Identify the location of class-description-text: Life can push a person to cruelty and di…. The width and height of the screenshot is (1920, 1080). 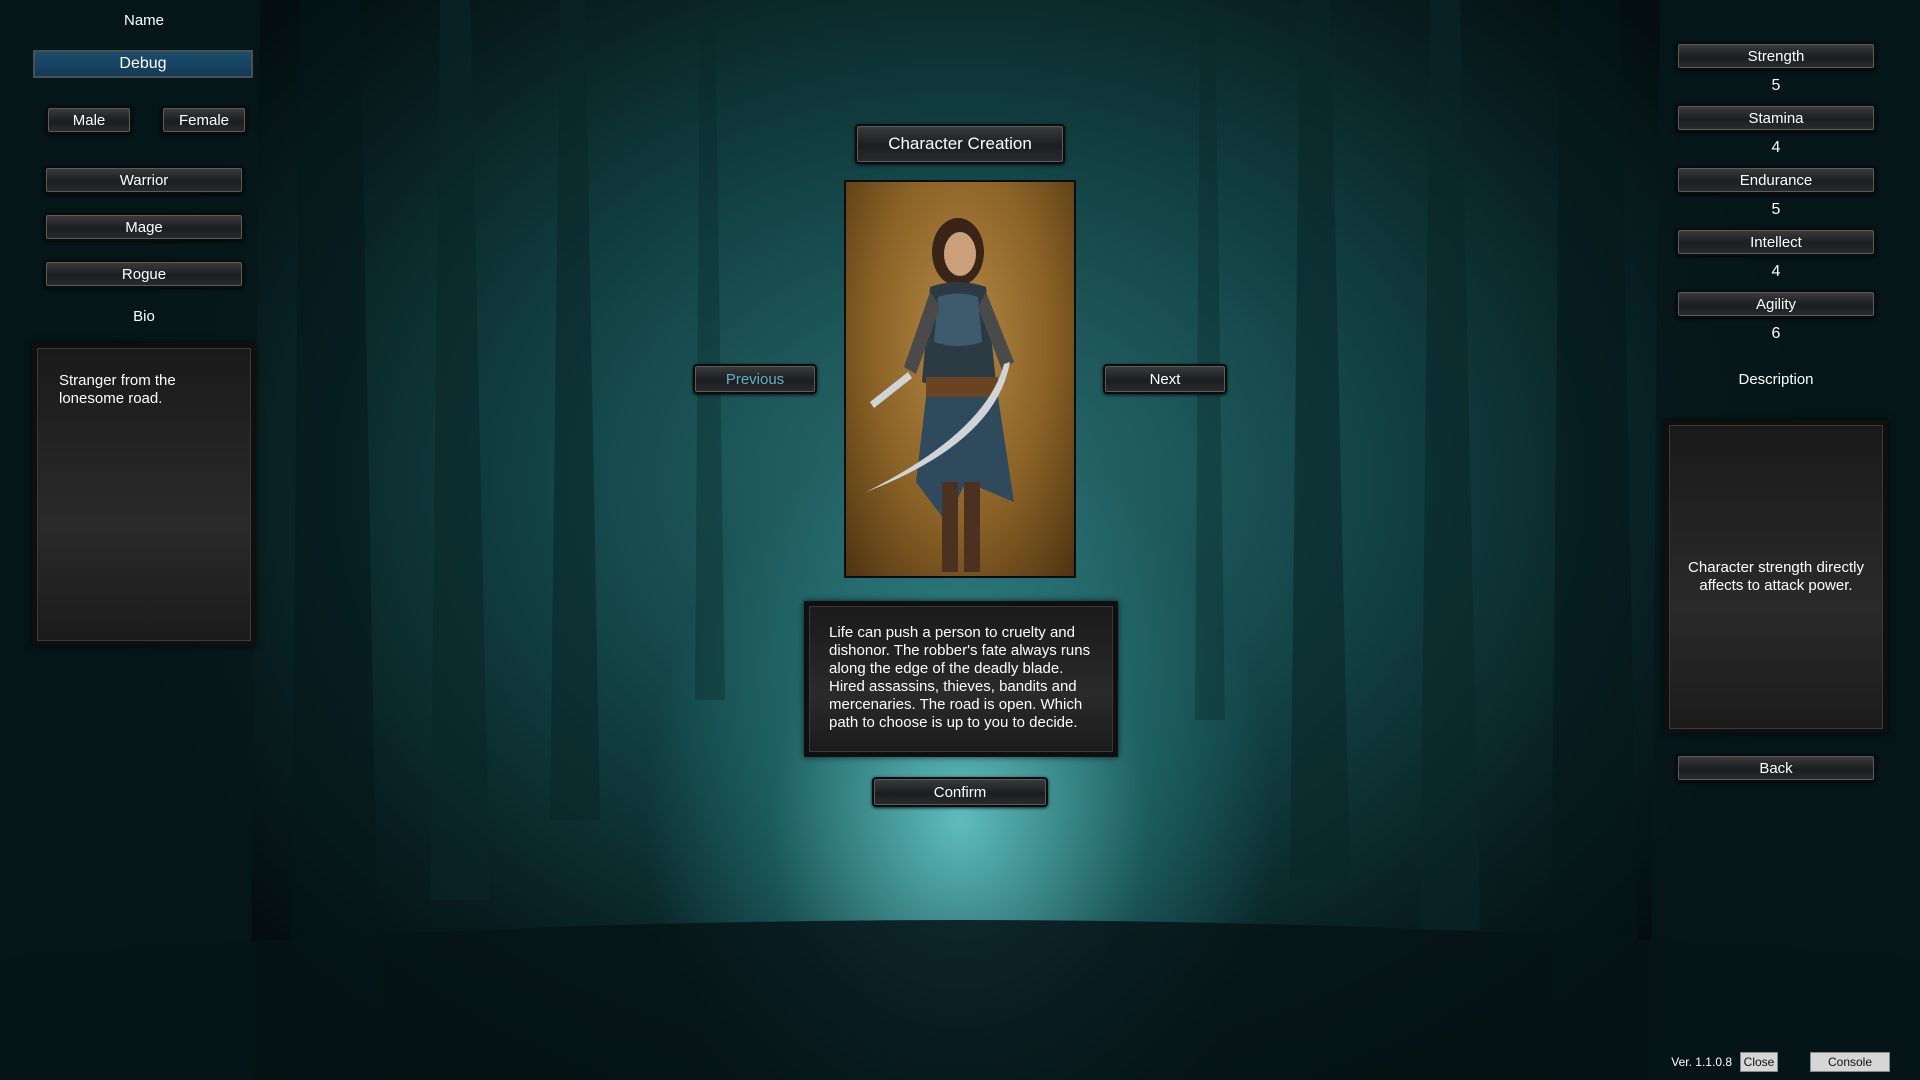
(960, 677).